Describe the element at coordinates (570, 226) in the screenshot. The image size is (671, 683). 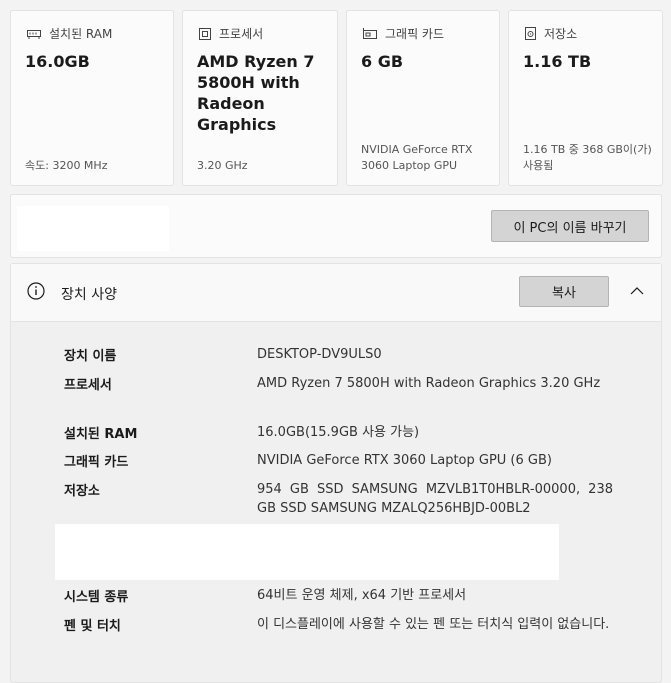
I see `rename-pc-button: 이 PC의 이름 바꾸기` at that location.